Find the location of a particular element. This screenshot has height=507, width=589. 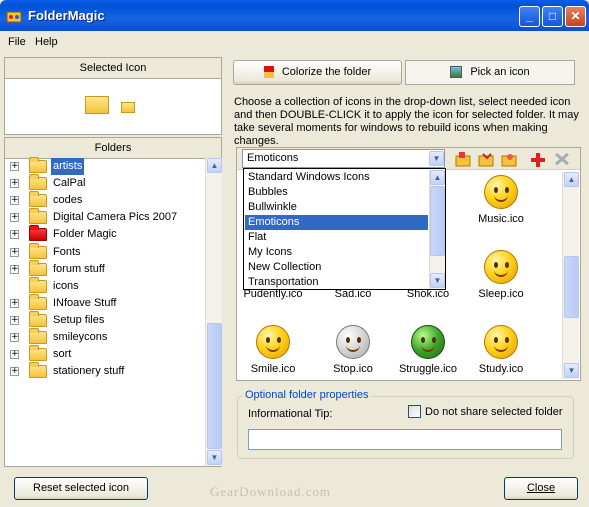

collection-option: Flat is located at coordinates (336, 237).